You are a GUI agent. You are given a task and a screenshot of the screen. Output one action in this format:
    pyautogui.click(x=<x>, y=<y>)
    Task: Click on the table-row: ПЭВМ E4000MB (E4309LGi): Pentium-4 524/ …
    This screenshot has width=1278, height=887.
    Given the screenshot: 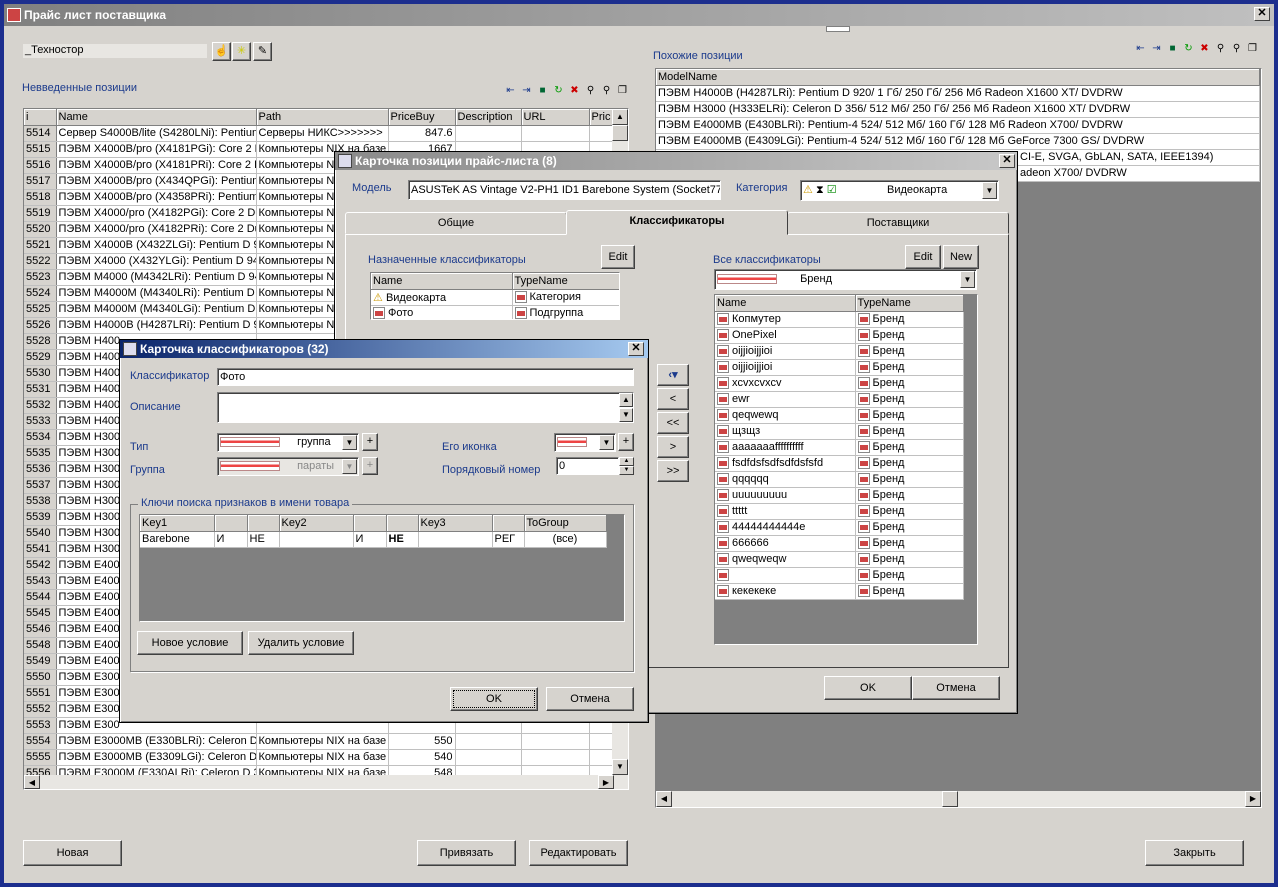 What is the action you would take?
    pyautogui.click(x=958, y=141)
    